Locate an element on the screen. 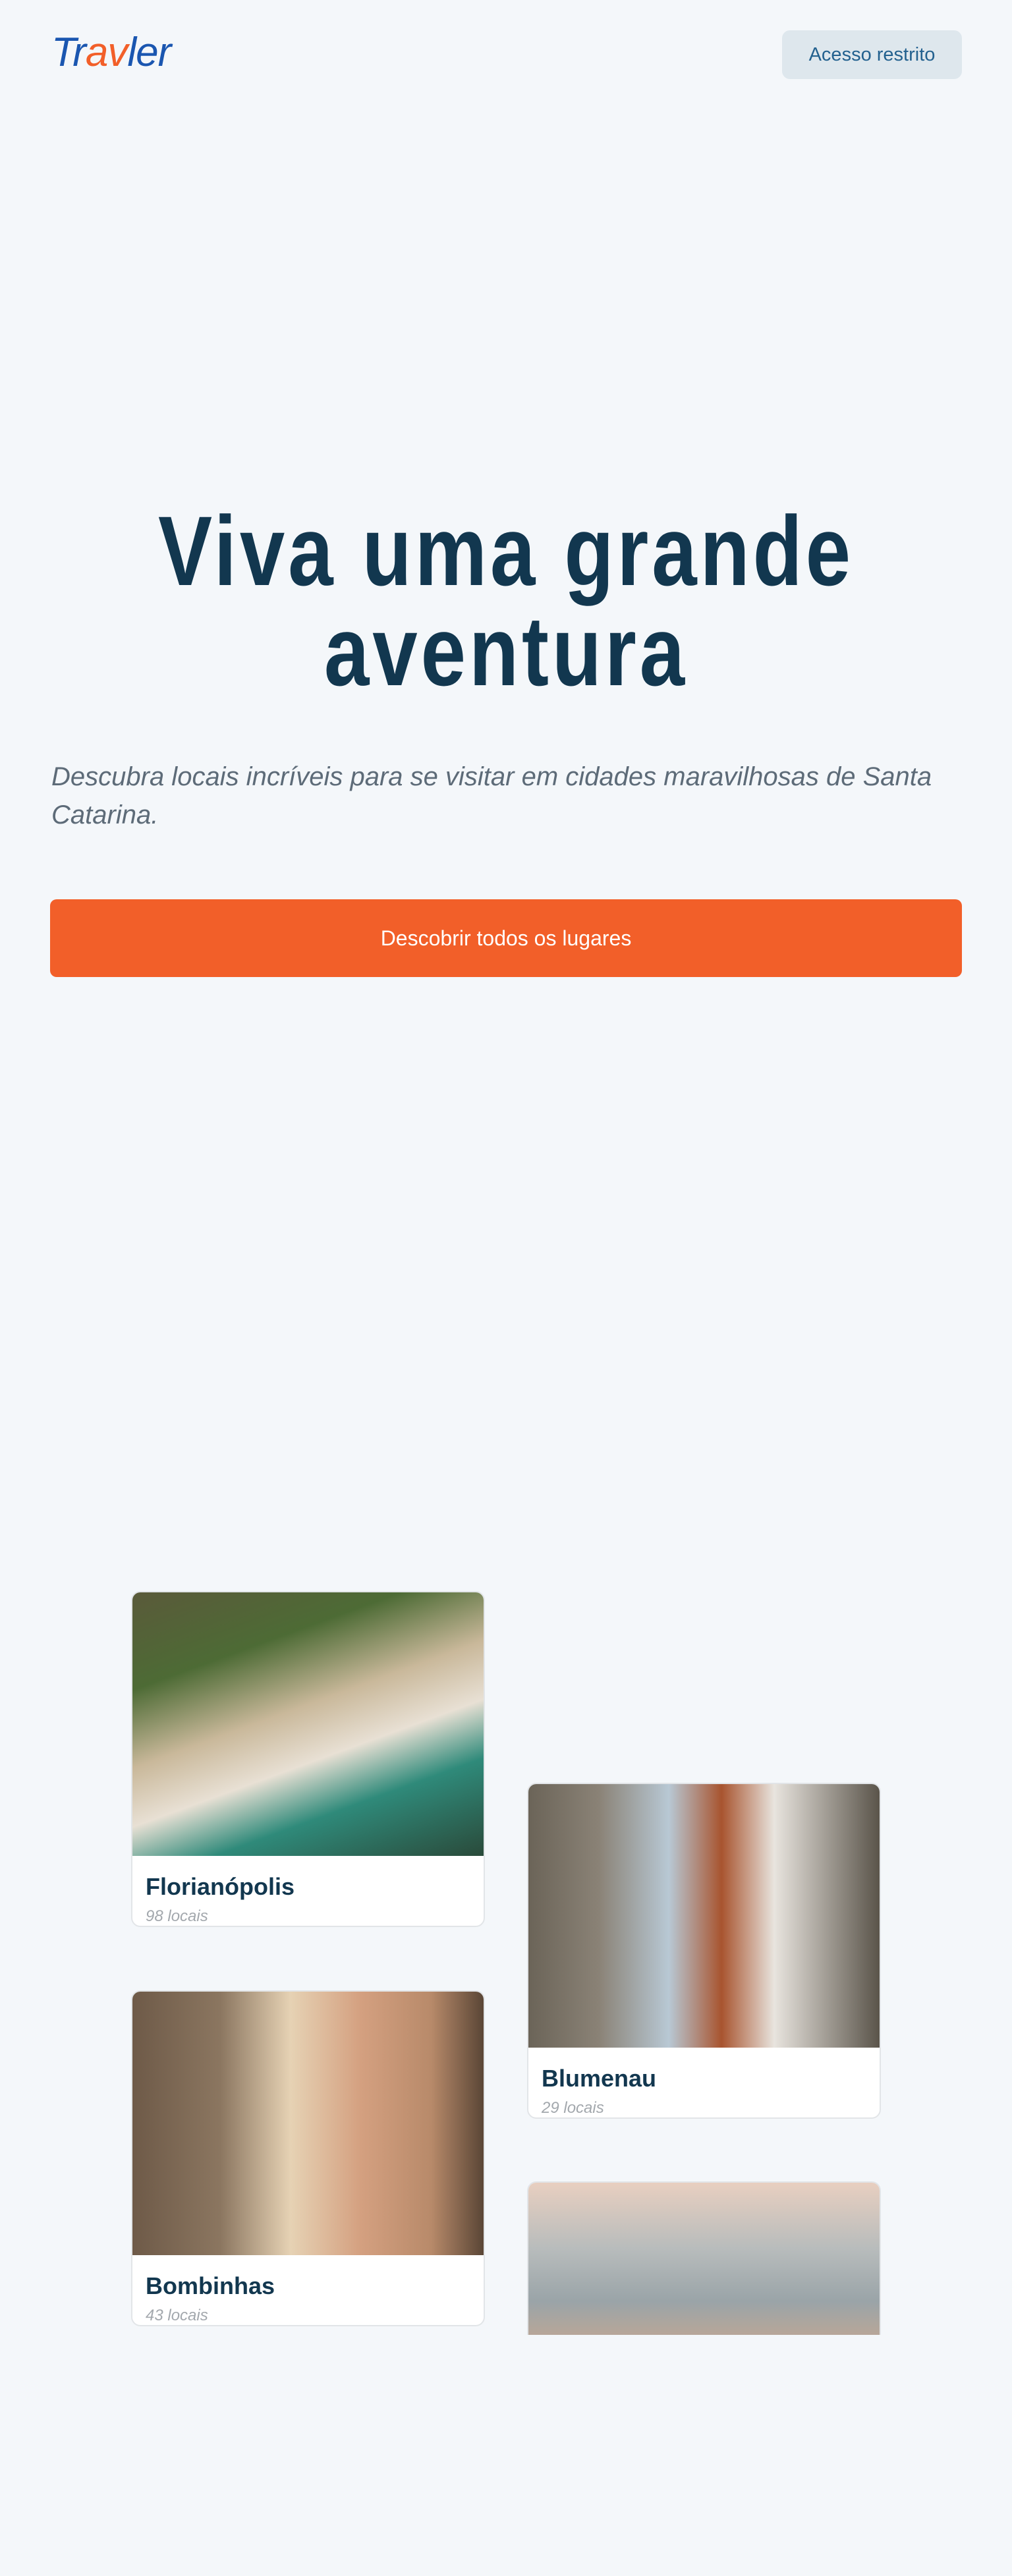 Image resolution: width=1012 pixels, height=2576 pixels. city-card-florianopolis: Florianópolis 98 locais is located at coordinates (308, 1759).